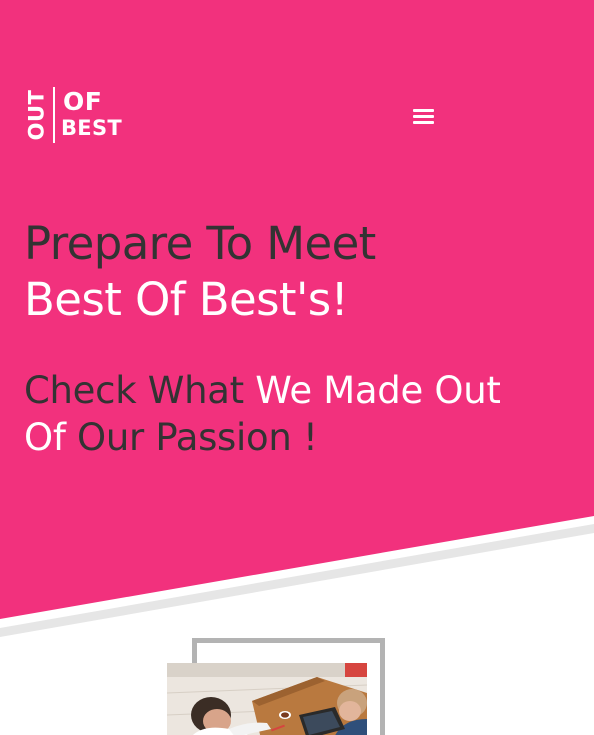  Describe the element at coordinates (83, 101) in the screenshot. I see `logo-top-text: OF` at that location.